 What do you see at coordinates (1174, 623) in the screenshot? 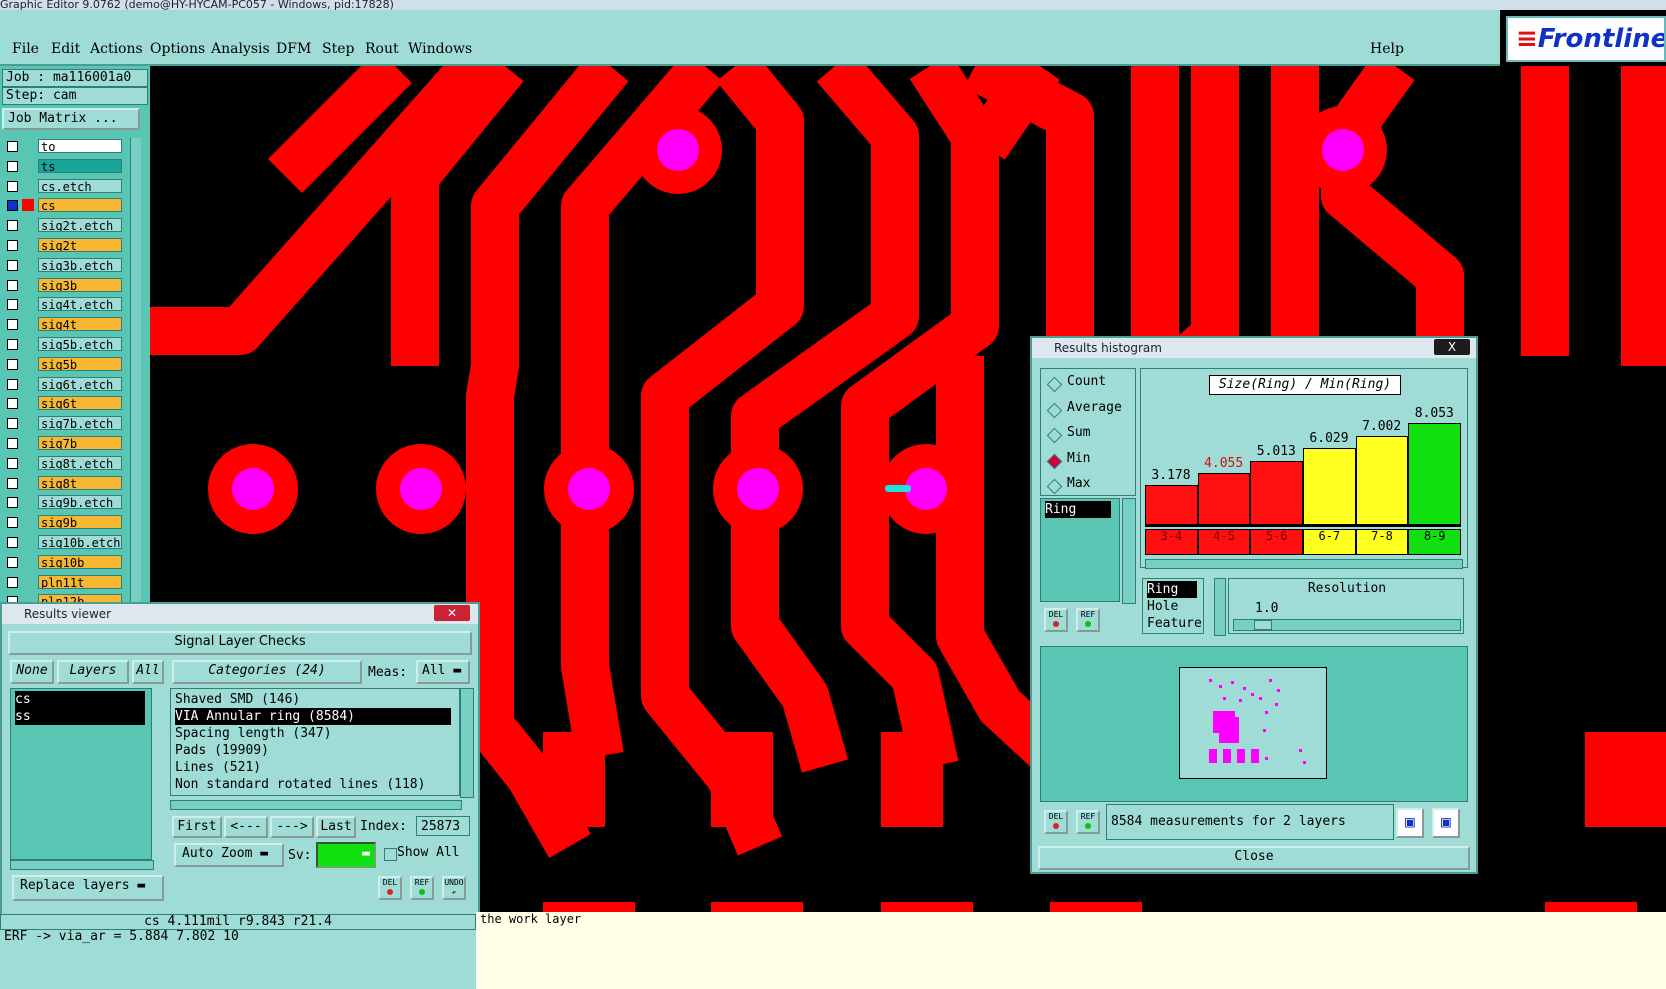
I see `size-option: Feature` at bounding box center [1174, 623].